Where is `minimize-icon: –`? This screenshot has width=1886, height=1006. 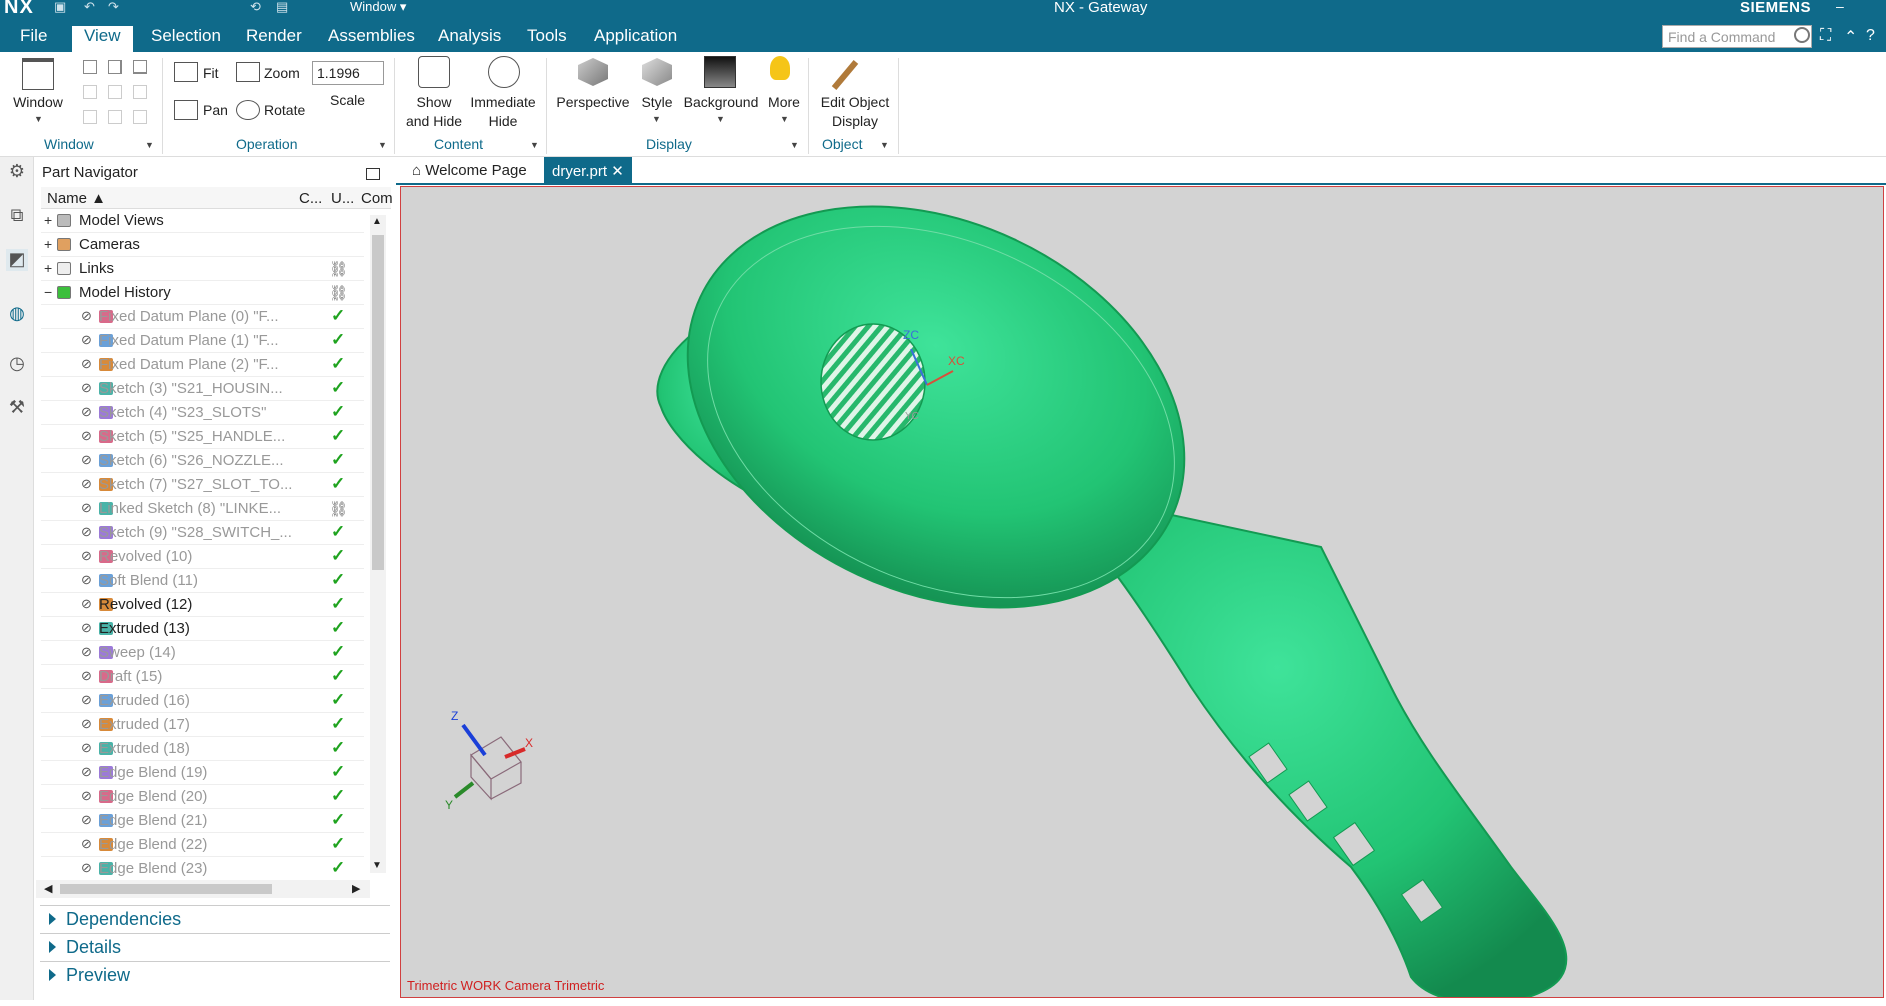 minimize-icon: – is located at coordinates (1840, 7).